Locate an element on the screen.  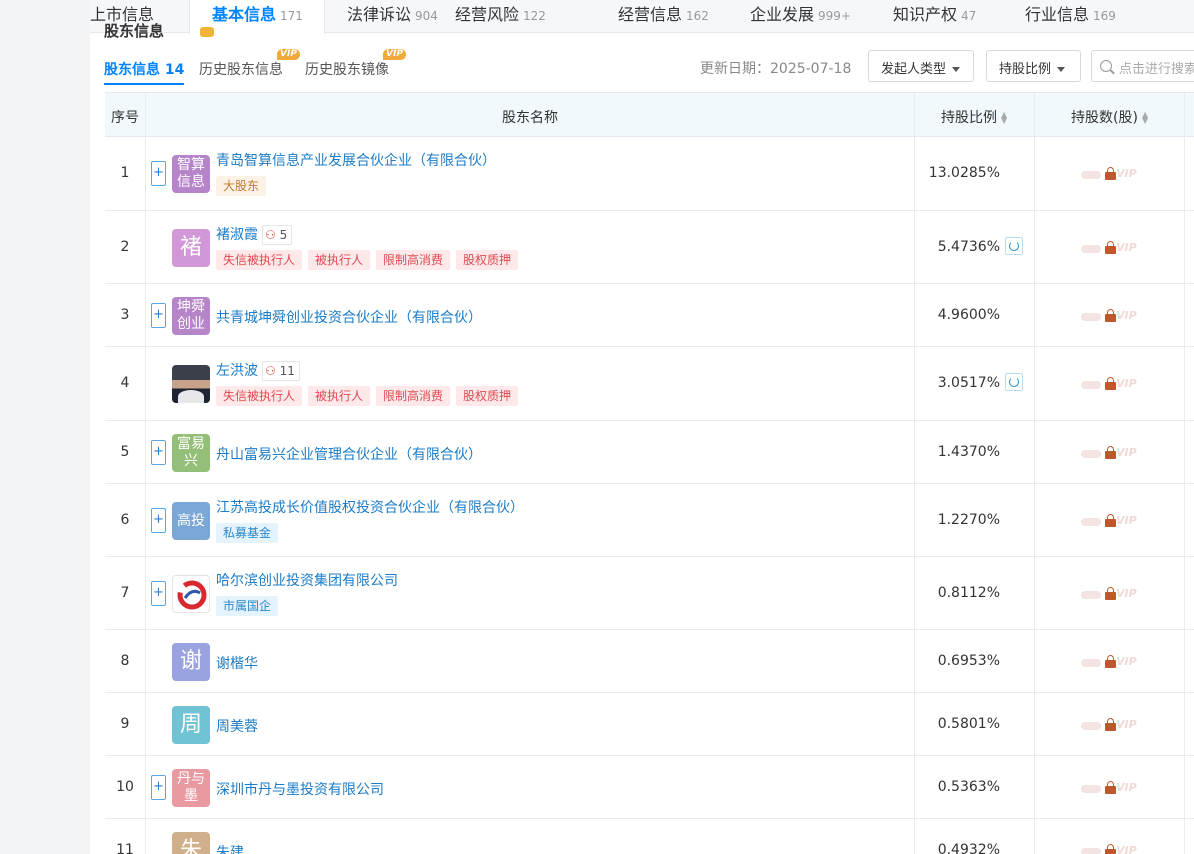
company-logo is located at coordinates (191, 593).